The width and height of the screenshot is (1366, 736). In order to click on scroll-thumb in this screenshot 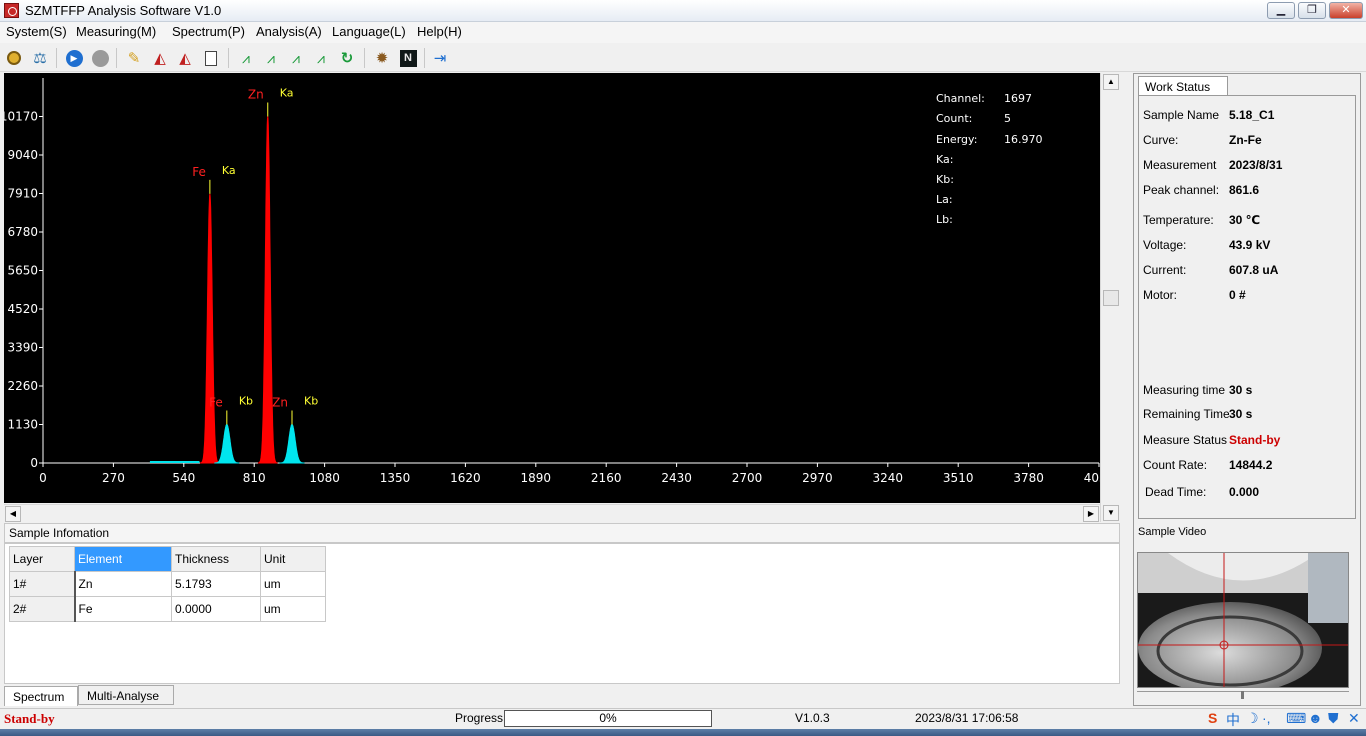, I will do `click(1111, 298)`.